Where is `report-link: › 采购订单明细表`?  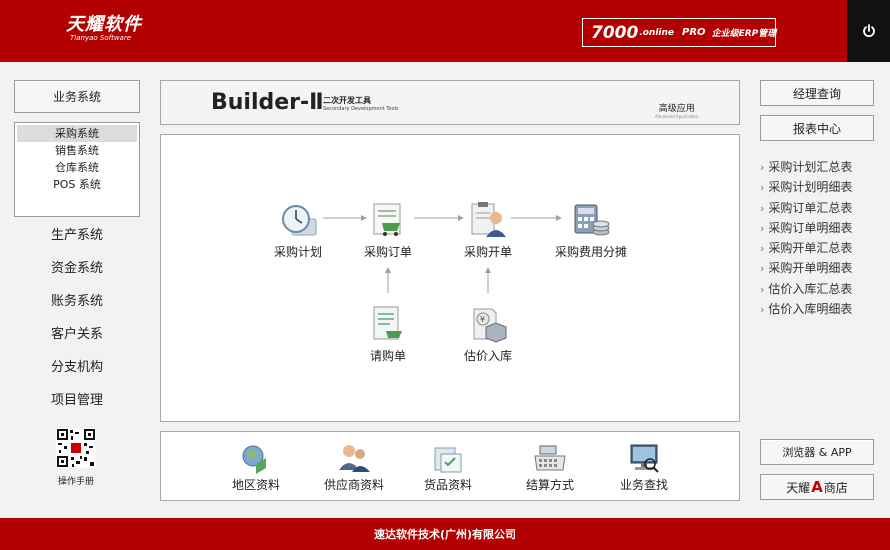 report-link: › 采购订单明细表 is located at coordinates (820, 228).